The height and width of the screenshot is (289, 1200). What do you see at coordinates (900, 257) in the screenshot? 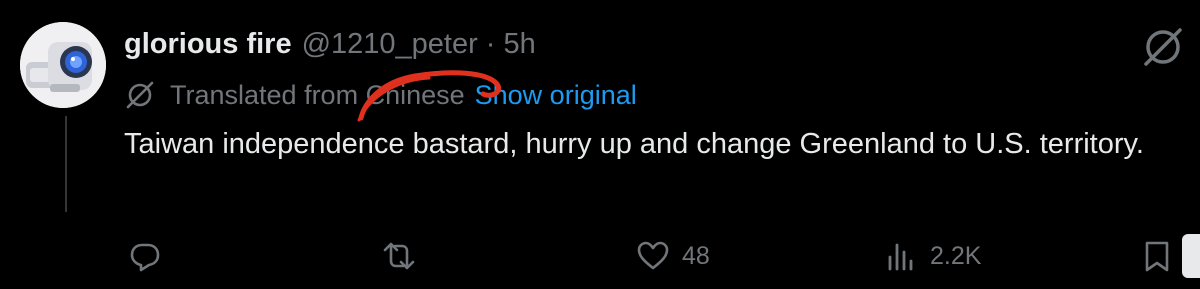
I see `views-icon` at bounding box center [900, 257].